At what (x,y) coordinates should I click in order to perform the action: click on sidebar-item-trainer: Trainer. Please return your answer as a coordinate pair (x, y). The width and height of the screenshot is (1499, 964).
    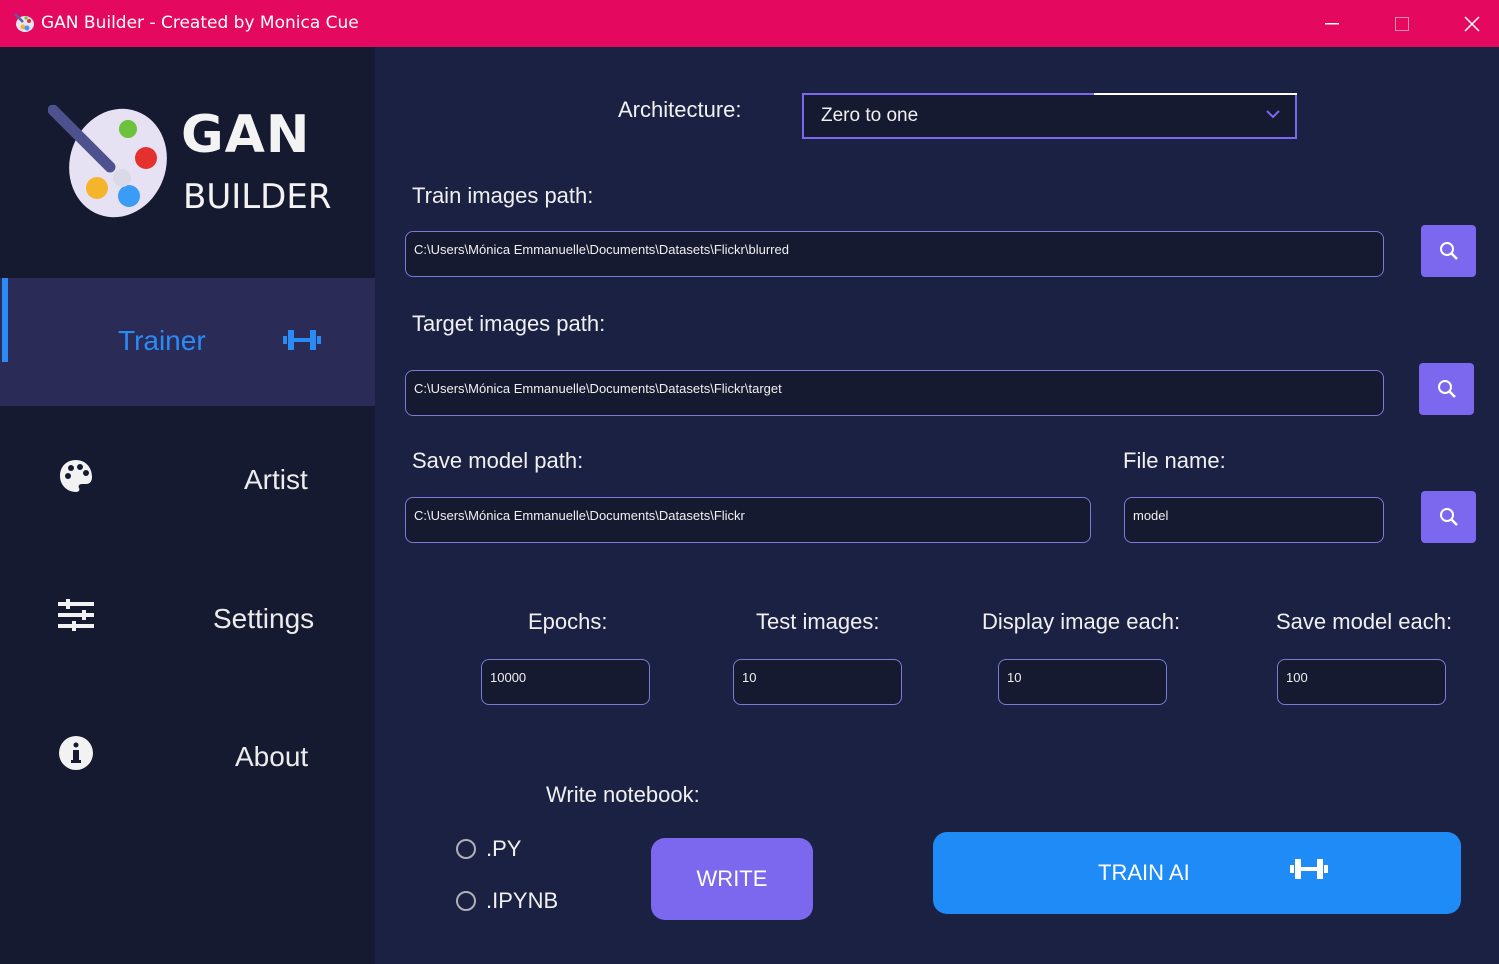
    Looking at the image, I should click on (187, 342).